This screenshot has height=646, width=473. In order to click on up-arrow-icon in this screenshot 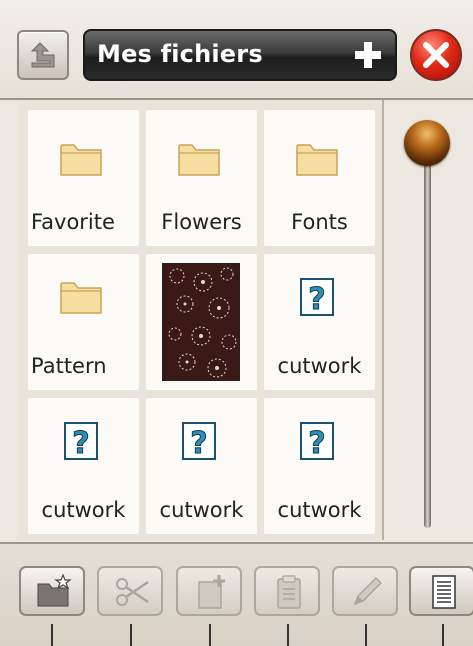, I will do `click(42, 55)`.